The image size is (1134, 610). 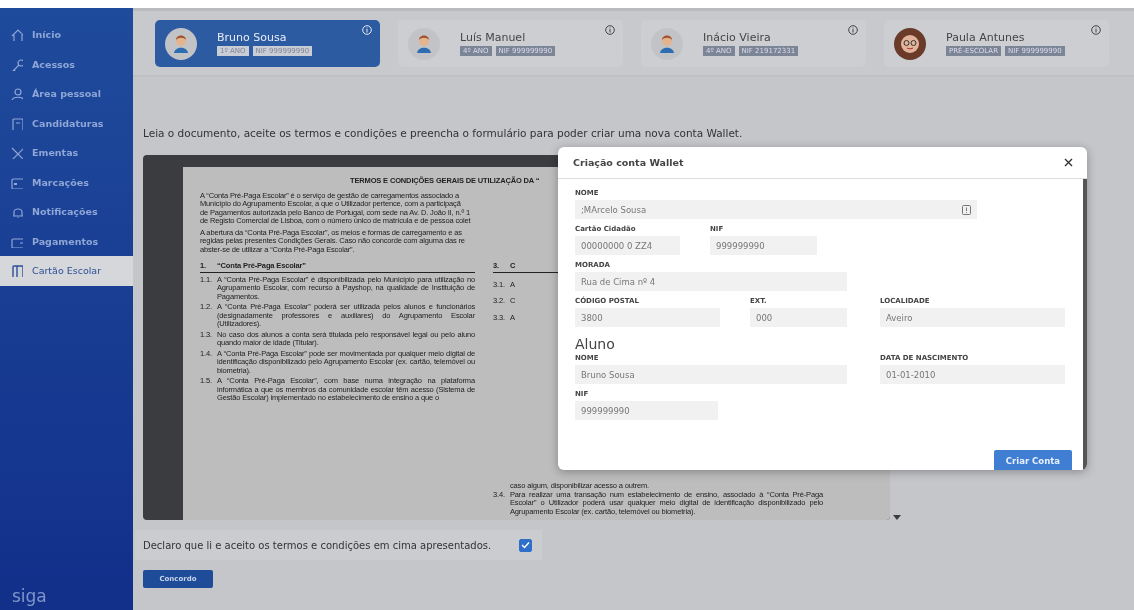 What do you see at coordinates (711, 281) in the screenshot?
I see `input-field: Rua de Cima nº 4` at bounding box center [711, 281].